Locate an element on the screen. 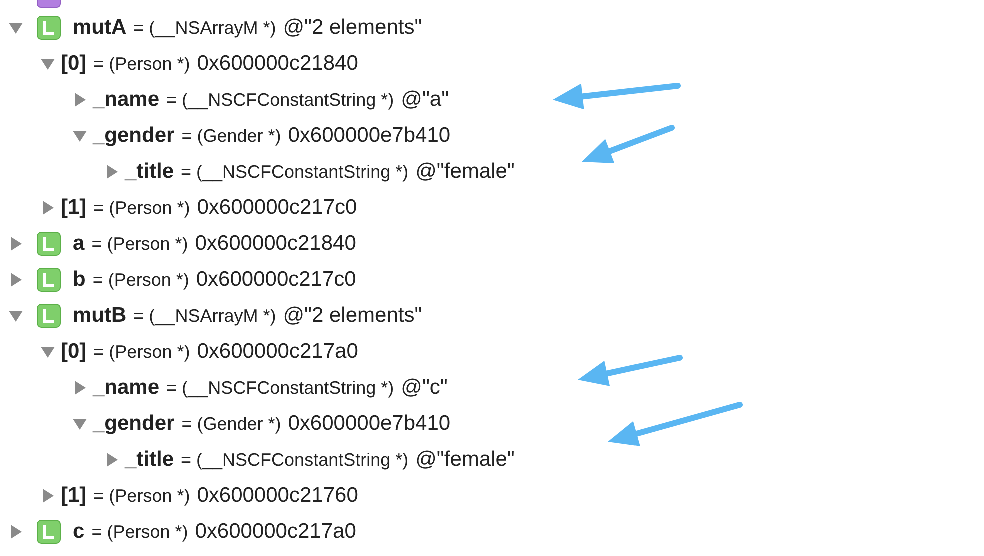 The height and width of the screenshot is (556, 984). variable-name: c is located at coordinates (79, 532).